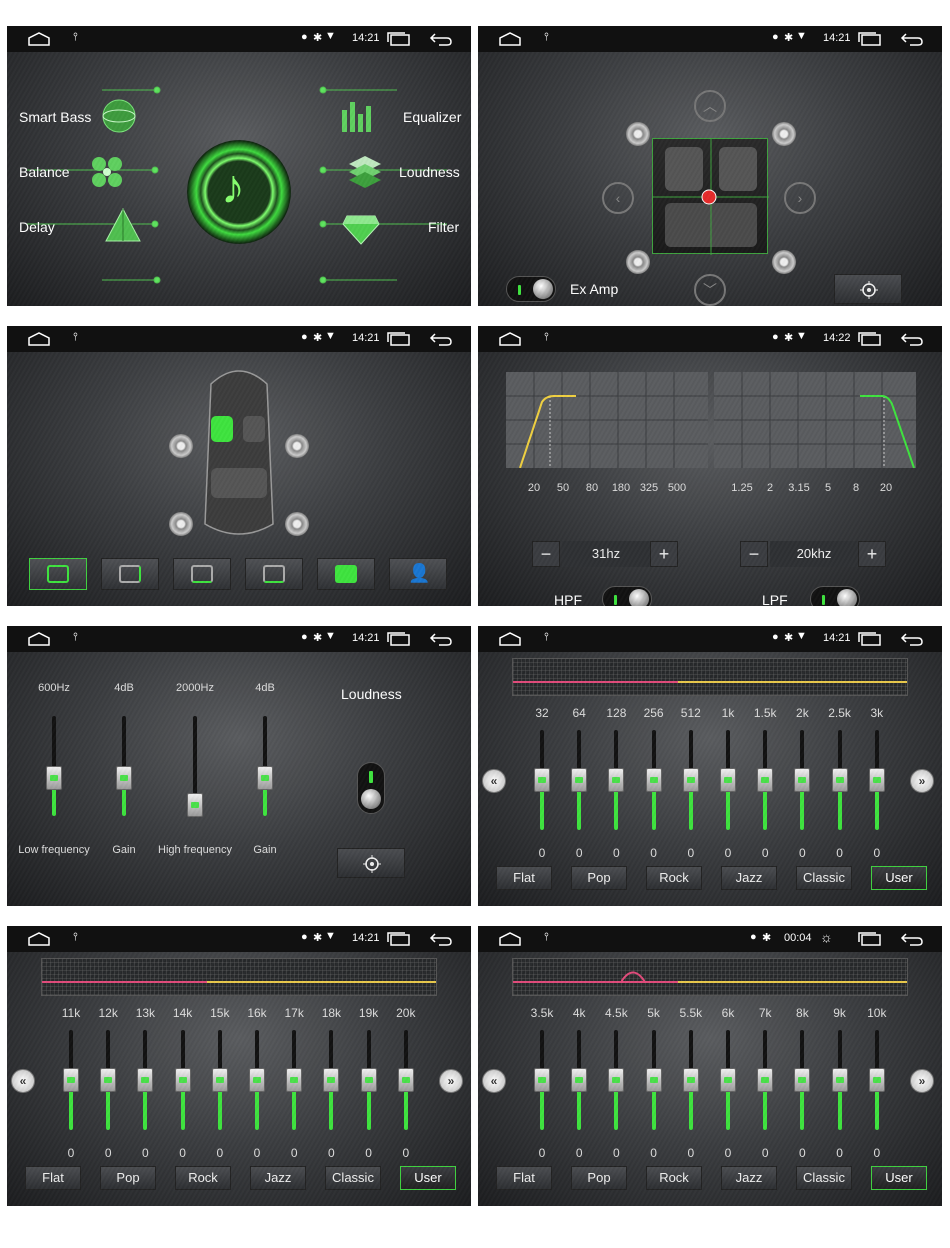 The image size is (950, 1248). Describe the element at coordinates (710, 290) in the screenshot. I see `balance-down-button: ﹀` at that location.